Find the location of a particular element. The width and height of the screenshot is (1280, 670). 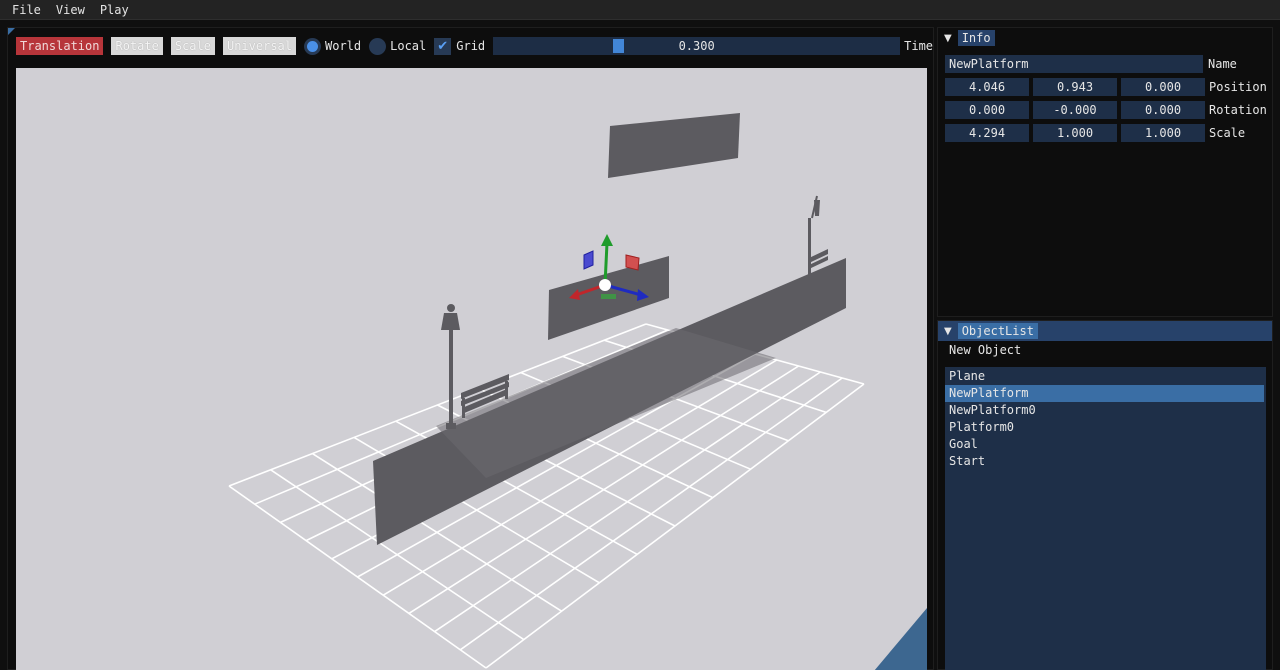

rotation-x-field: 0.000 is located at coordinates (987, 110).